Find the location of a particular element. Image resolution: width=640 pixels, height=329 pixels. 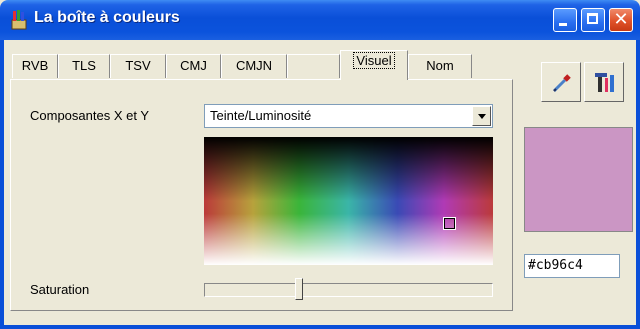

close-button: ✕ is located at coordinates (621, 20).